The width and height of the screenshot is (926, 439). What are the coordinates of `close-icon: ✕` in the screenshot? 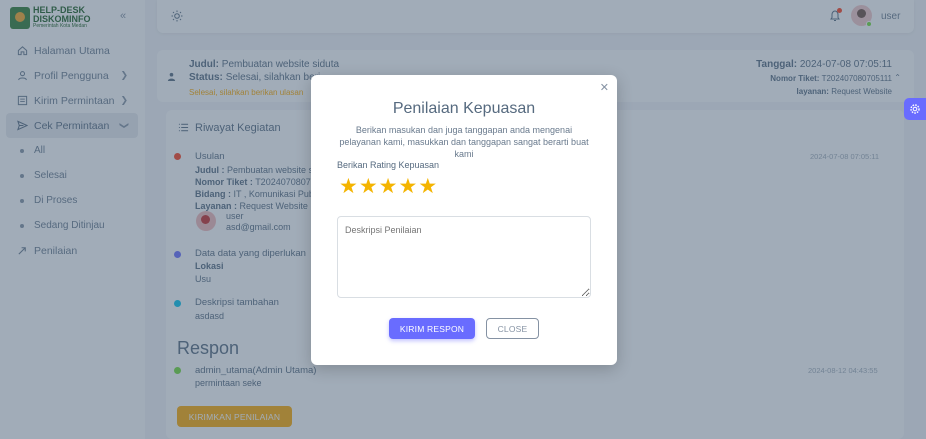 It's located at (604, 87).